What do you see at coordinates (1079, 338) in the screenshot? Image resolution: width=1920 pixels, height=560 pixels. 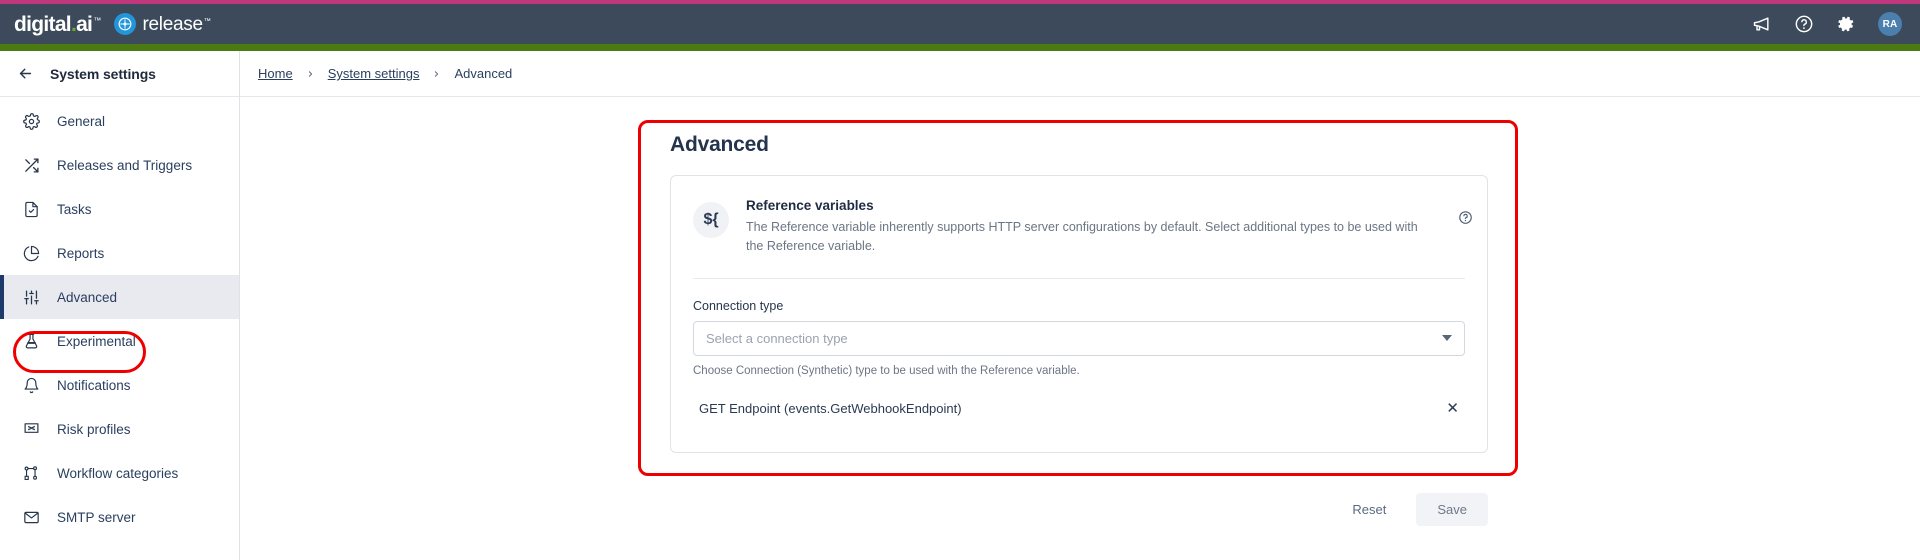 I see `connection-type-select: Select a connection type` at bounding box center [1079, 338].